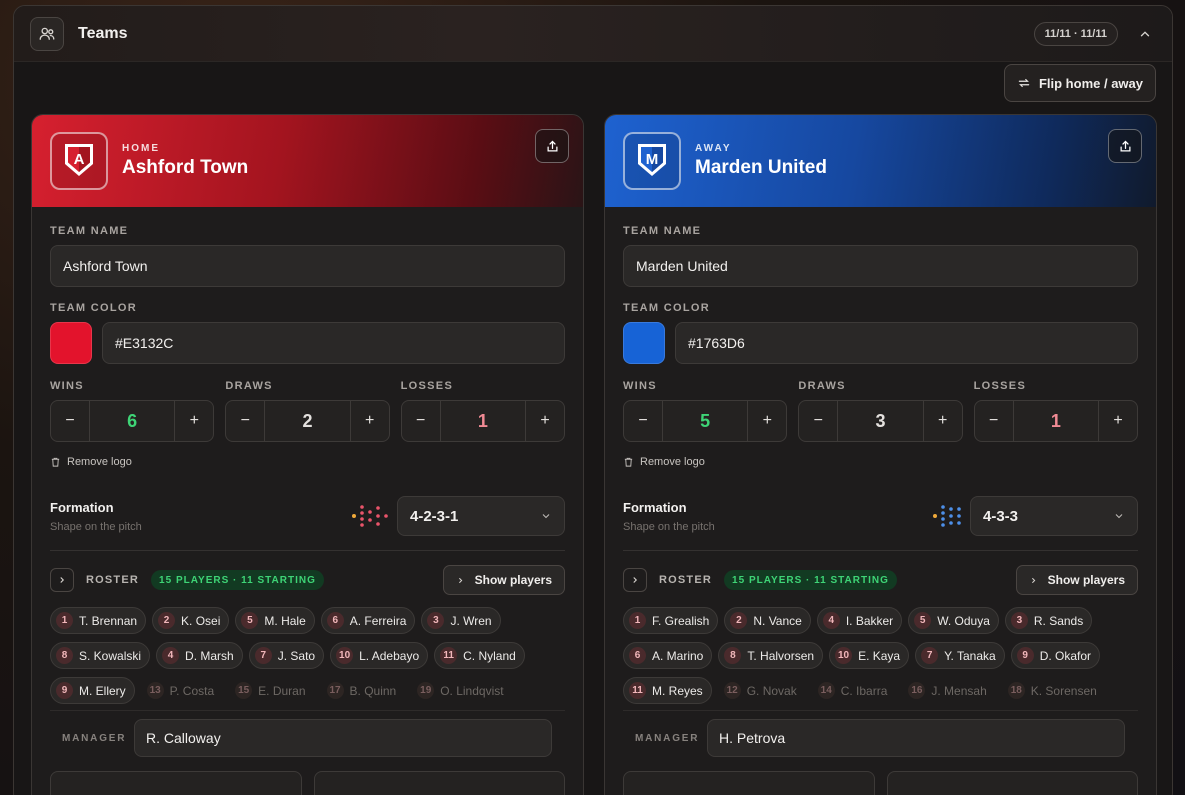 Image resolution: width=1185 pixels, height=795 pixels. What do you see at coordinates (652, 159) in the screenshot?
I see `away-crest-letter: M` at bounding box center [652, 159].